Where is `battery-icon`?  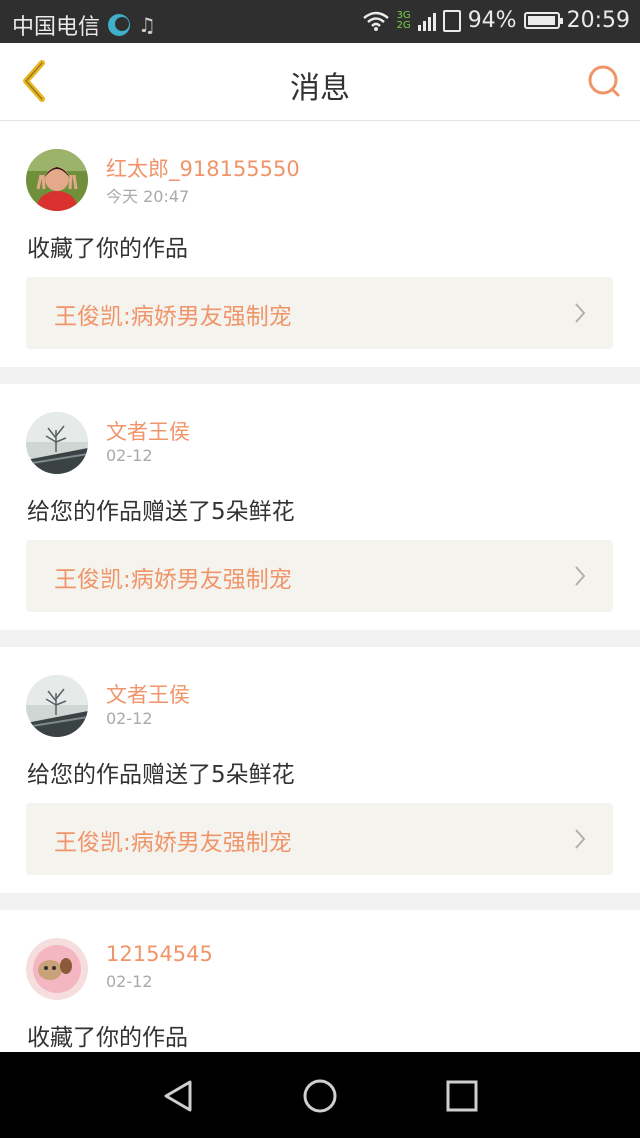
battery-icon is located at coordinates (543, 20).